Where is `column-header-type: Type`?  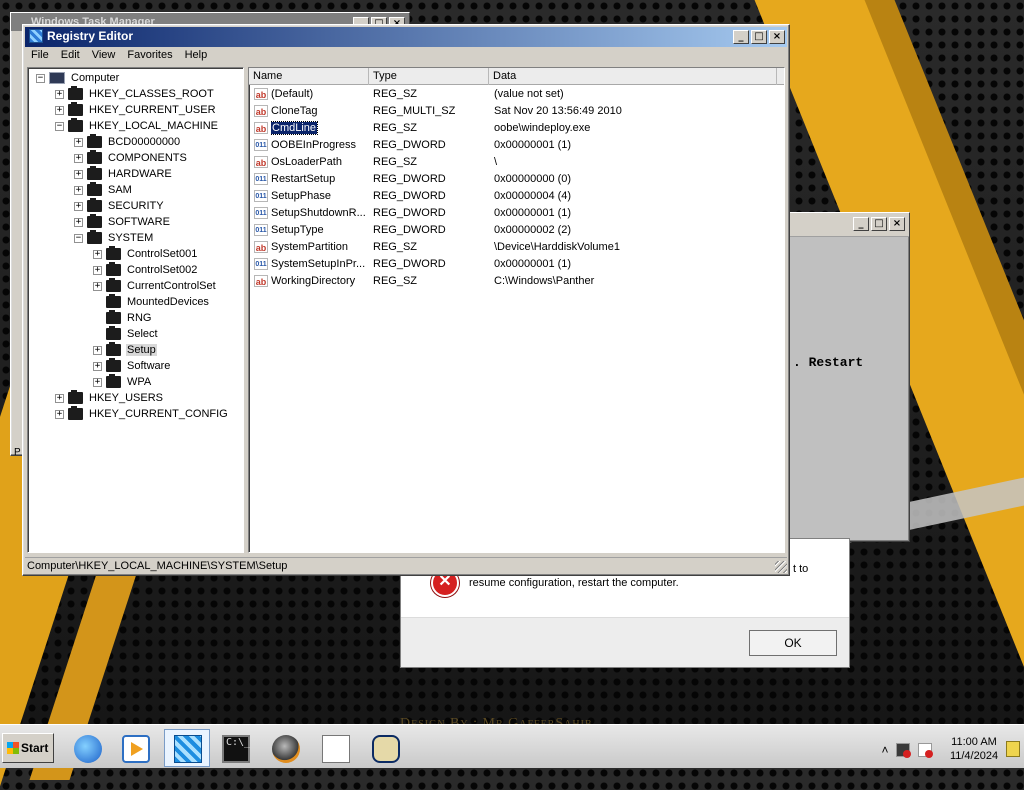
column-header-type: Type is located at coordinates (429, 76).